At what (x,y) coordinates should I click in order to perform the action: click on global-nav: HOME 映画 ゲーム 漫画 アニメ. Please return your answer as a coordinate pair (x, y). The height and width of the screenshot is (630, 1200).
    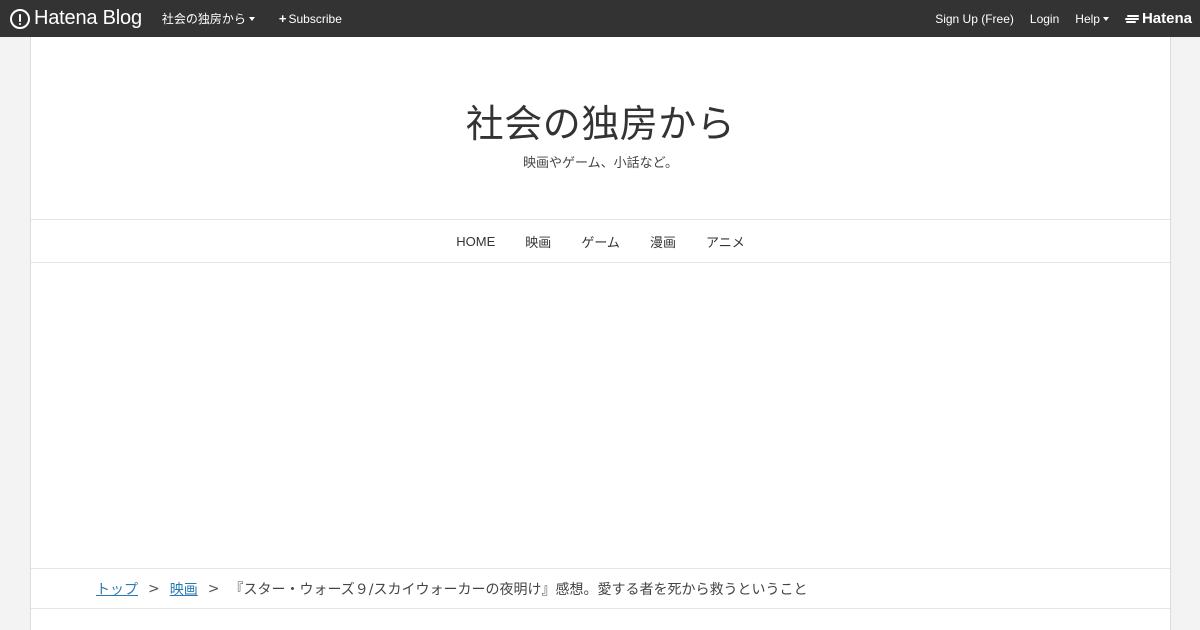
    Looking at the image, I should click on (600, 241).